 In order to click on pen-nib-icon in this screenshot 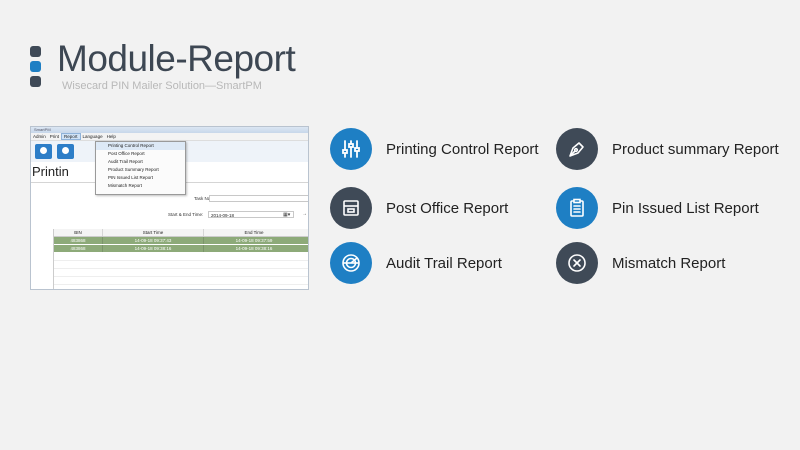, I will do `click(577, 149)`.